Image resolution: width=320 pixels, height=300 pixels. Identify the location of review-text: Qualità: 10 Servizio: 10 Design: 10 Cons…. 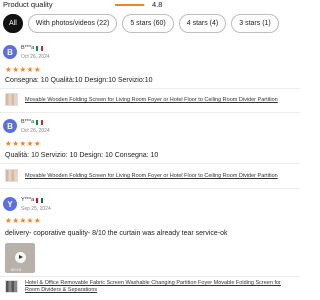
(82, 155).